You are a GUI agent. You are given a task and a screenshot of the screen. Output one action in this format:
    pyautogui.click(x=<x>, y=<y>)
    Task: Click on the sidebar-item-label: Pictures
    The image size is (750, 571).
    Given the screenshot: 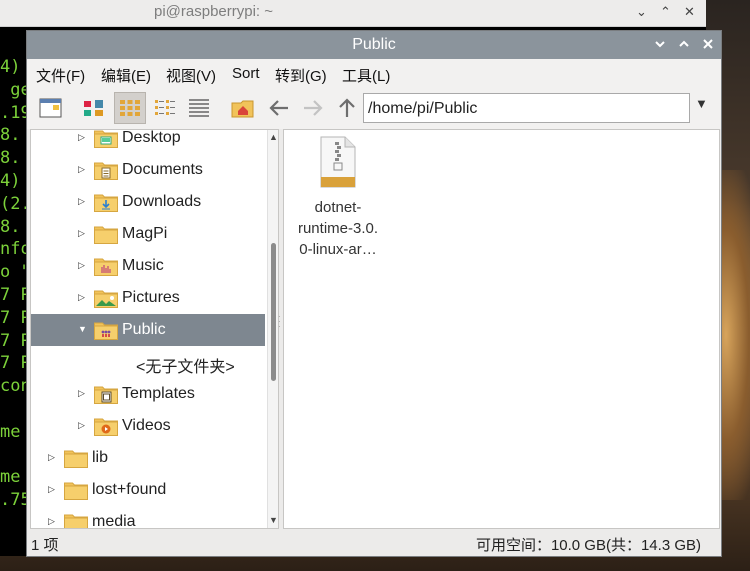 What is the action you would take?
    pyautogui.click(x=151, y=297)
    